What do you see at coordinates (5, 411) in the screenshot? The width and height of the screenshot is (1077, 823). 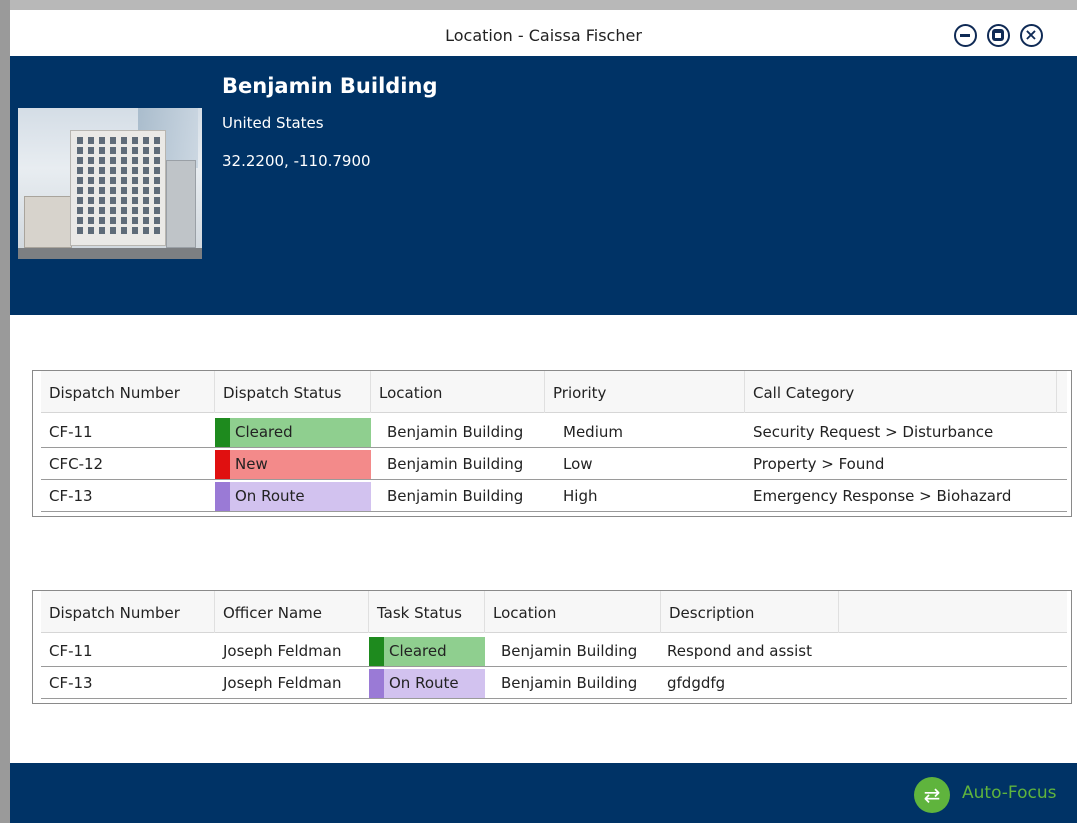 I see `window-frame-left` at bounding box center [5, 411].